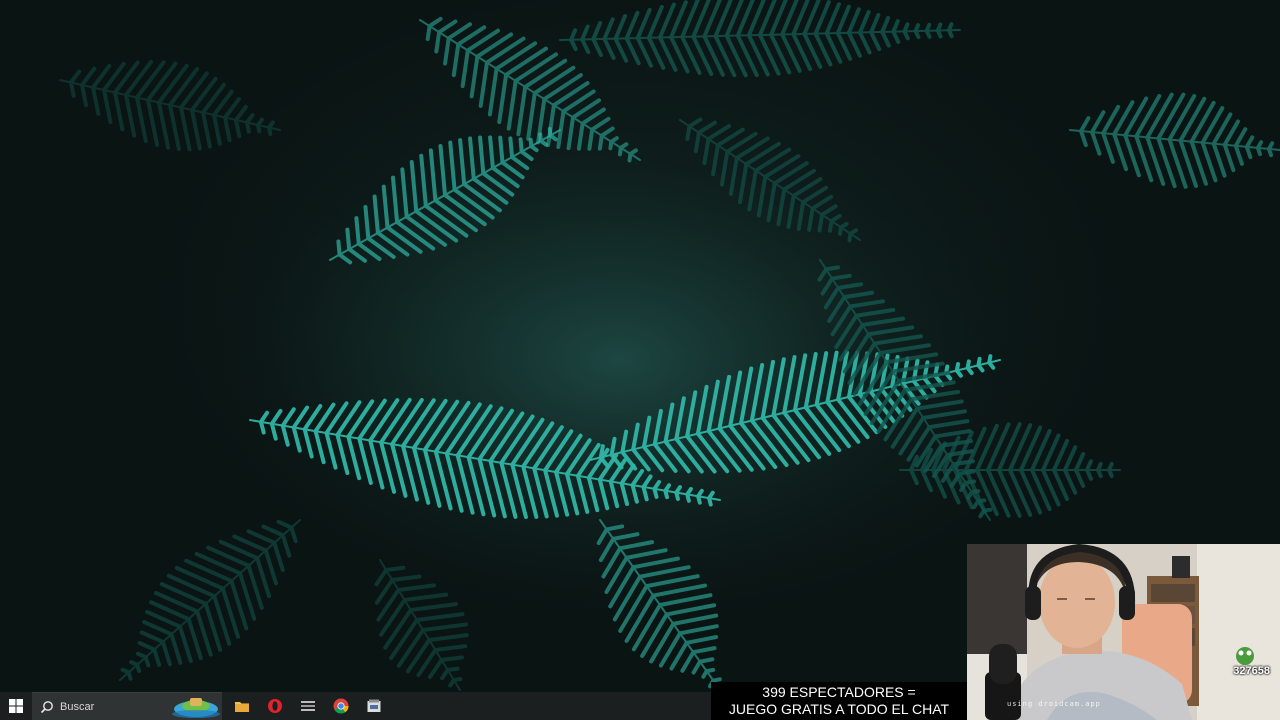 The width and height of the screenshot is (1280, 720). I want to click on webcam-counter-label: 327658, so click(1251, 671).